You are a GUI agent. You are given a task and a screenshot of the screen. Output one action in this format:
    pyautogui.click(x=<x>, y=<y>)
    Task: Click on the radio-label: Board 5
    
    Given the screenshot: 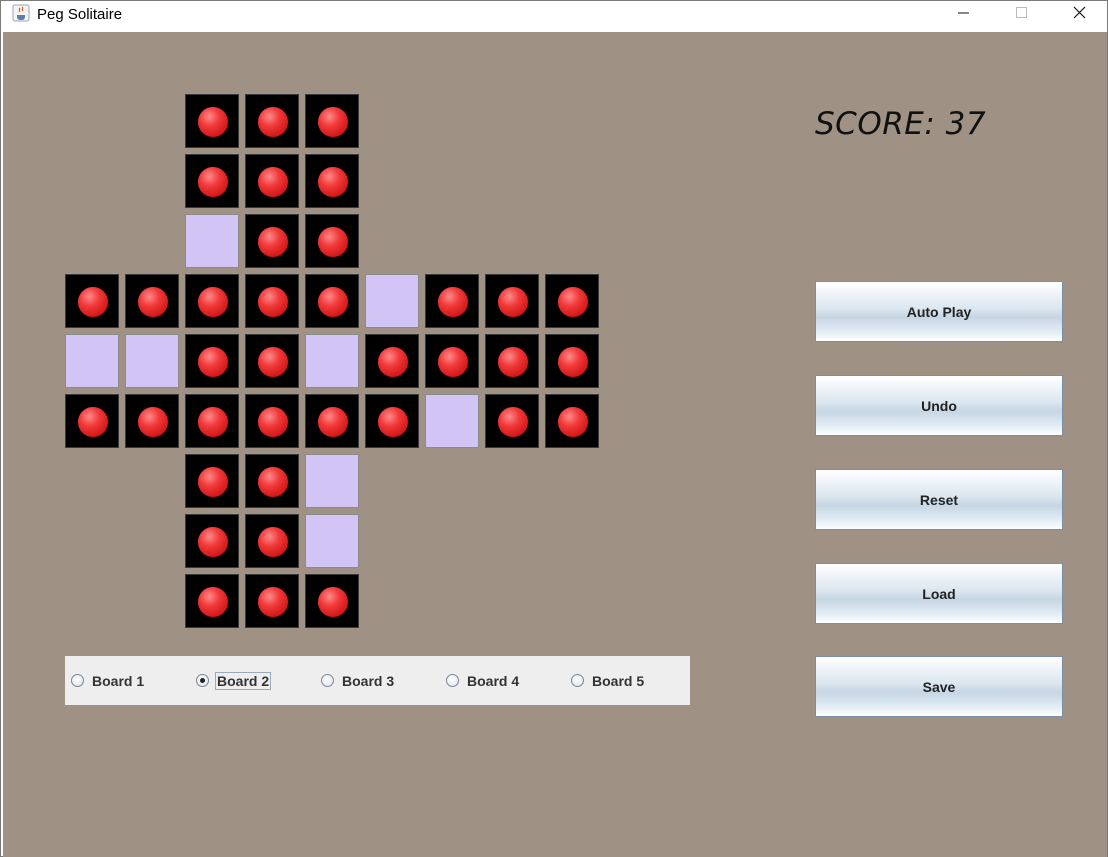 What is the action you would take?
    pyautogui.click(x=618, y=681)
    